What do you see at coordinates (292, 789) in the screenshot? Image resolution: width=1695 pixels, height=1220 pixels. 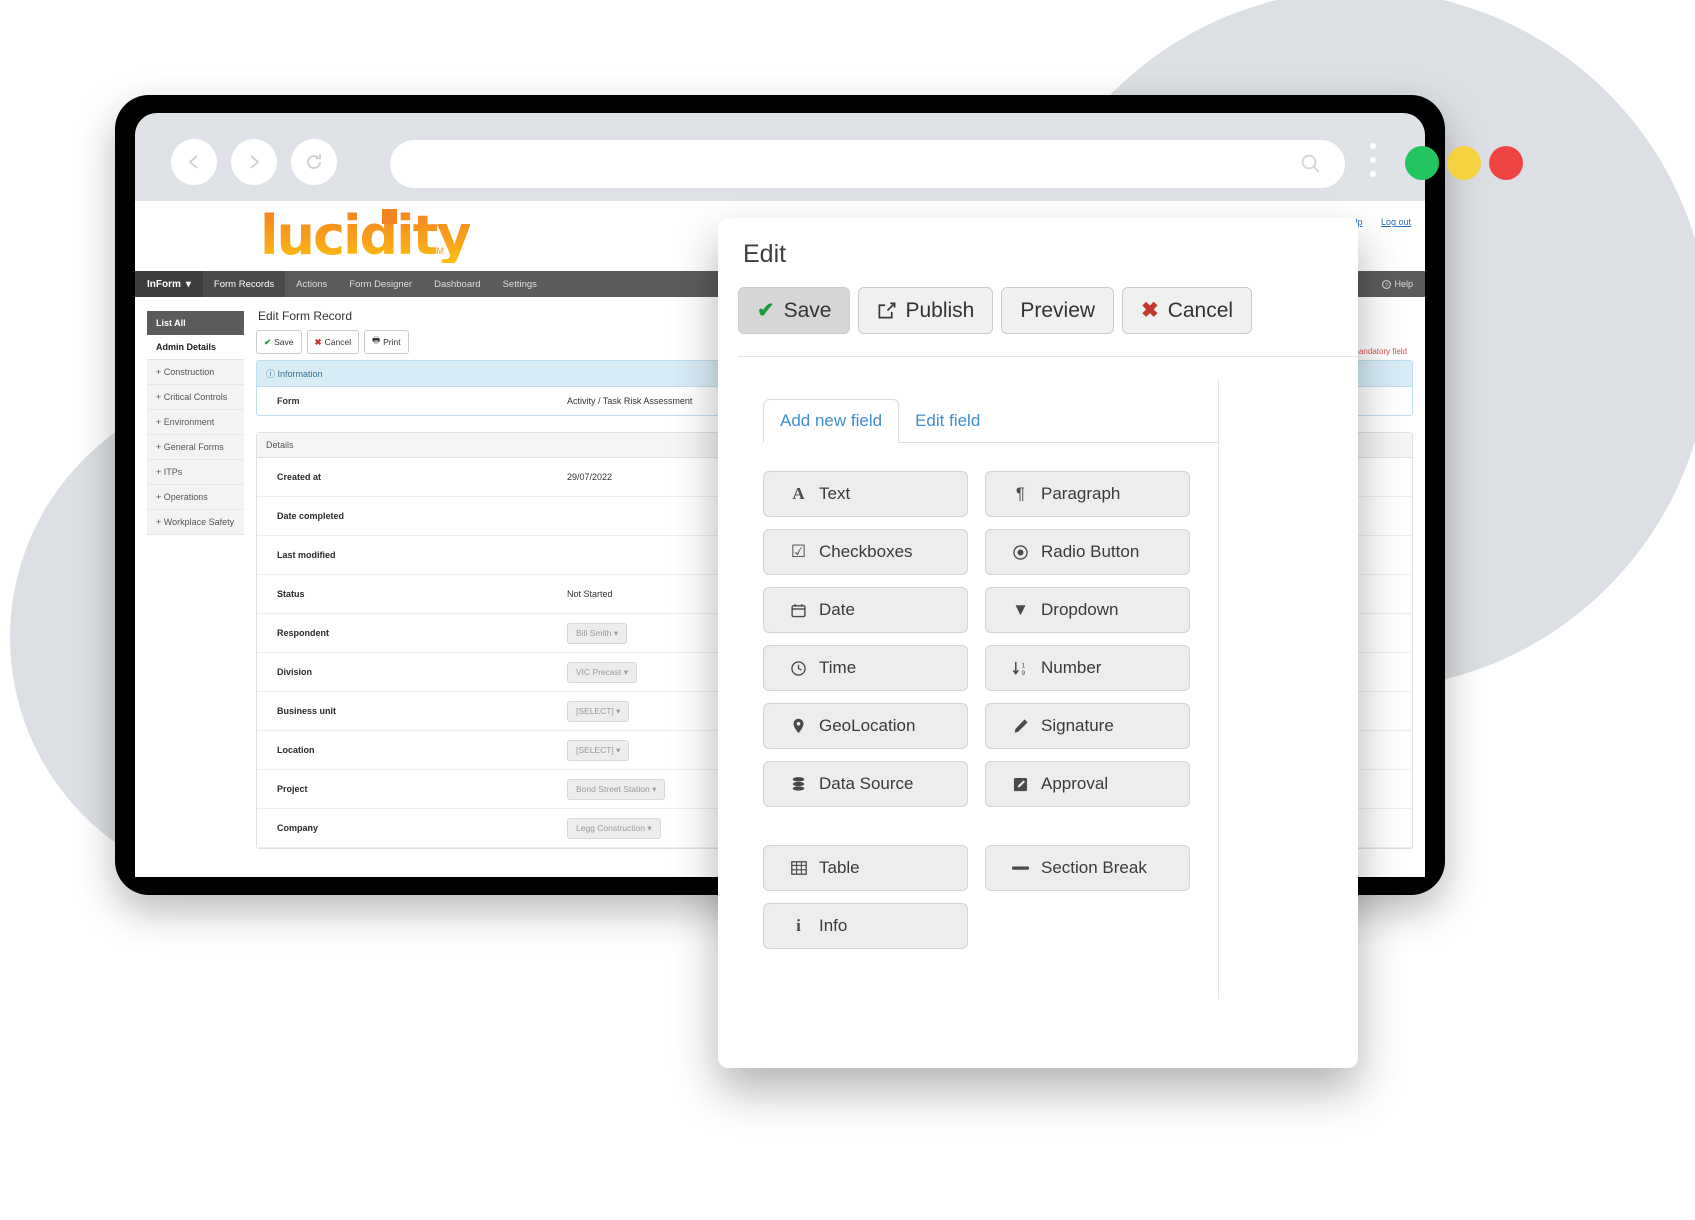 I see `row-label: Project` at bounding box center [292, 789].